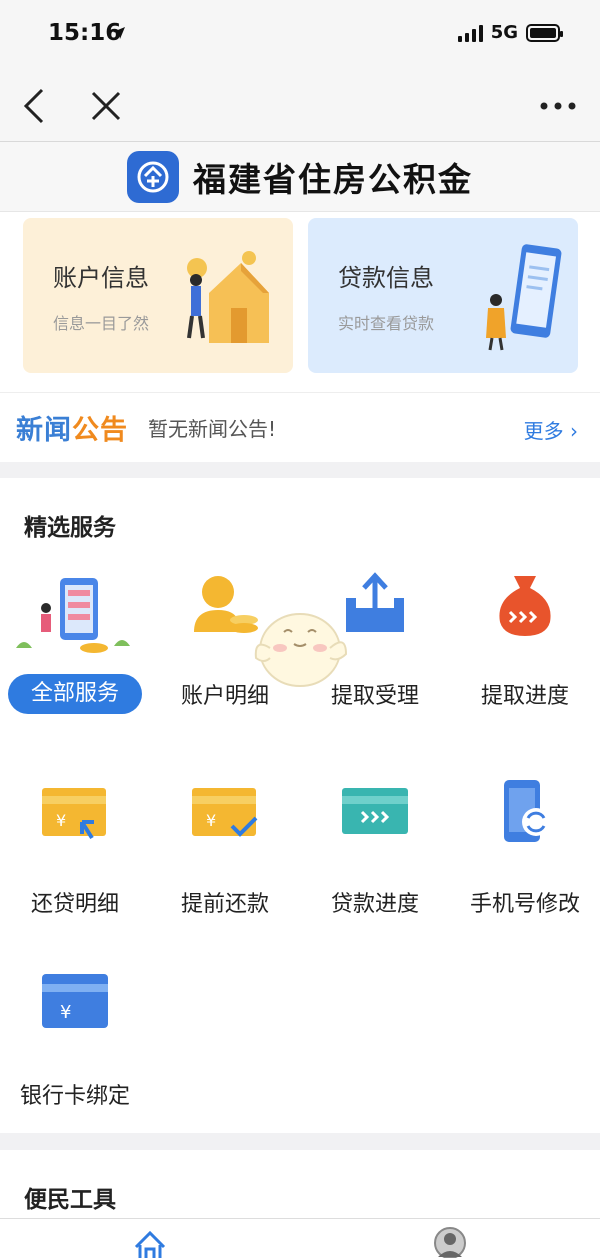  Describe the element at coordinates (544, 32) in the screenshot. I see `battery-icon` at that location.